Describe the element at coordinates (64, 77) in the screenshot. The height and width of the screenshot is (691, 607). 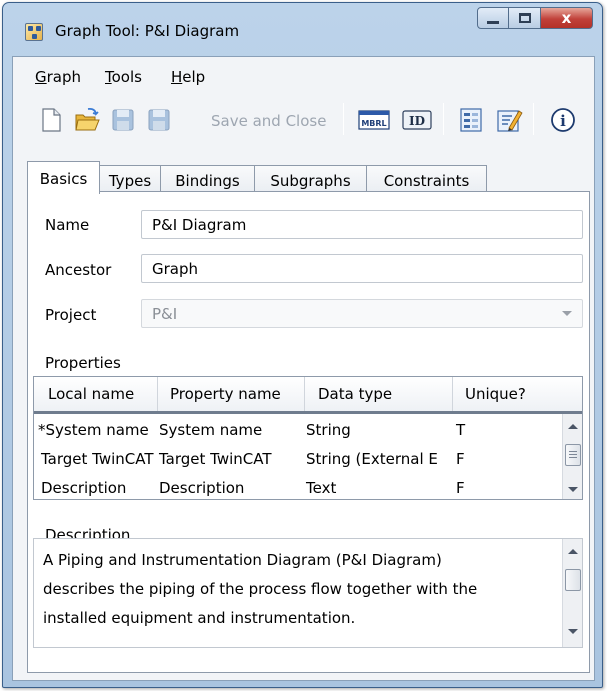
I see `menu-graph-rest: raph` at that location.